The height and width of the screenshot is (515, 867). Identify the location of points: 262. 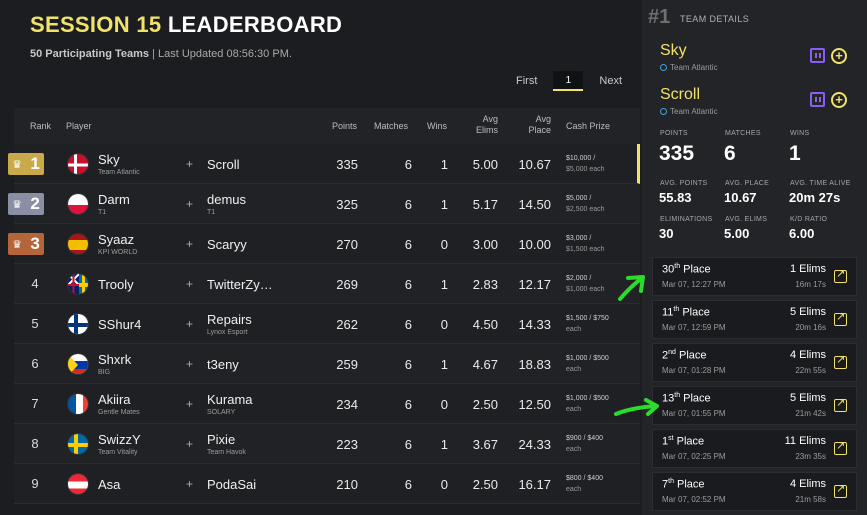
(347, 324).